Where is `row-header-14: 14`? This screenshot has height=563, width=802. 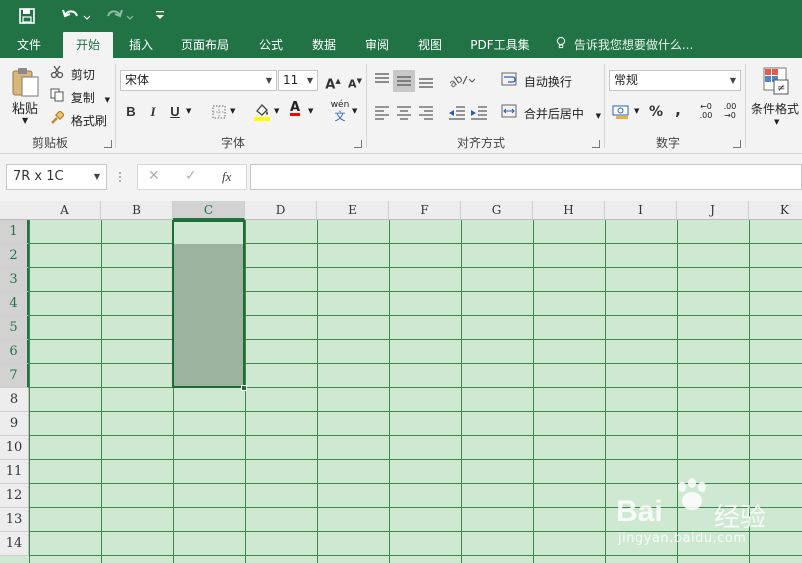 row-header-14: 14 is located at coordinates (14, 544).